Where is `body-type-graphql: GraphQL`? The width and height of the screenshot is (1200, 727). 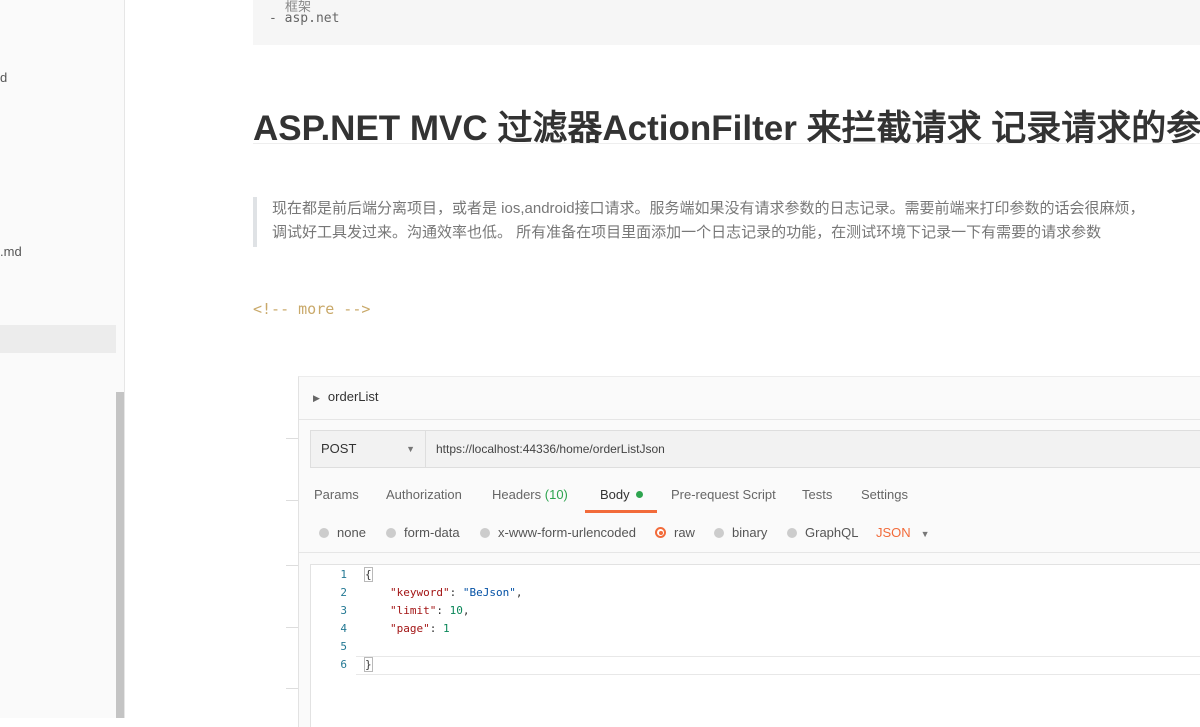
body-type-graphql: GraphQL is located at coordinates (822, 532).